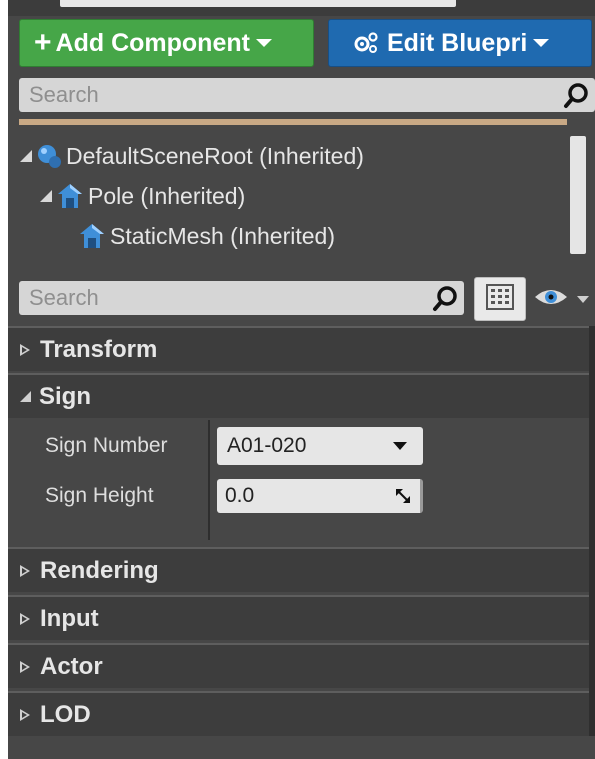  I want to click on details-search-input, so click(246, 298).